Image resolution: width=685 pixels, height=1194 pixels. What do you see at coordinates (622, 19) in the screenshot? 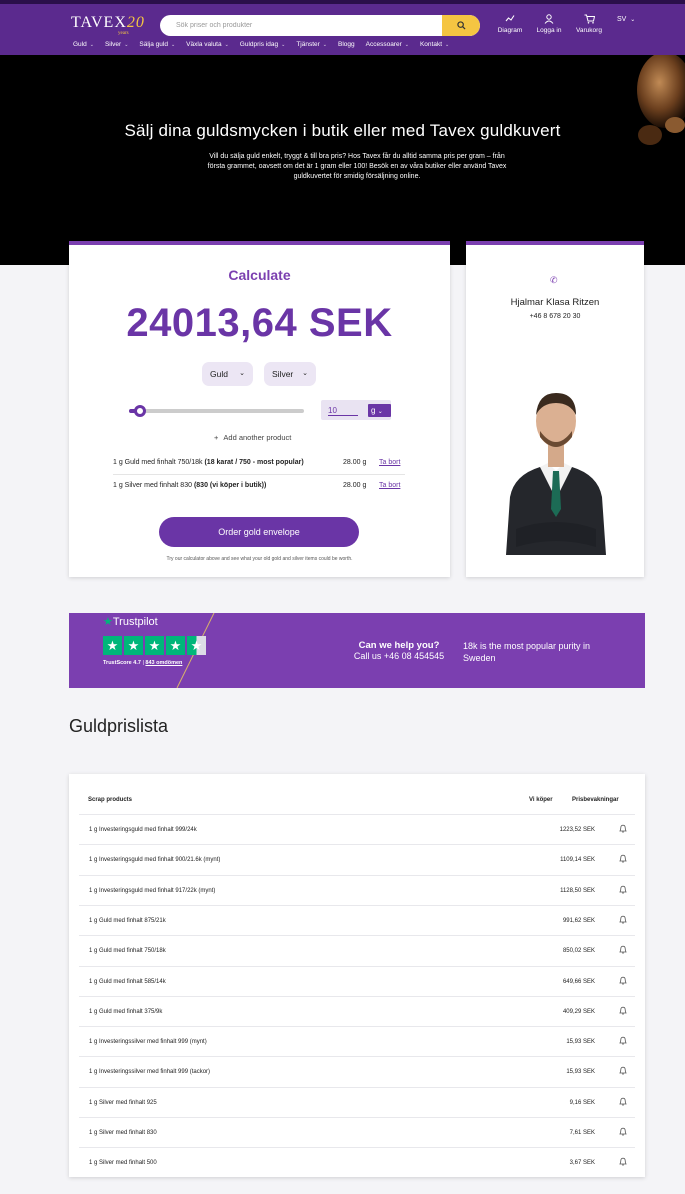
I see `language-label: SV` at bounding box center [622, 19].